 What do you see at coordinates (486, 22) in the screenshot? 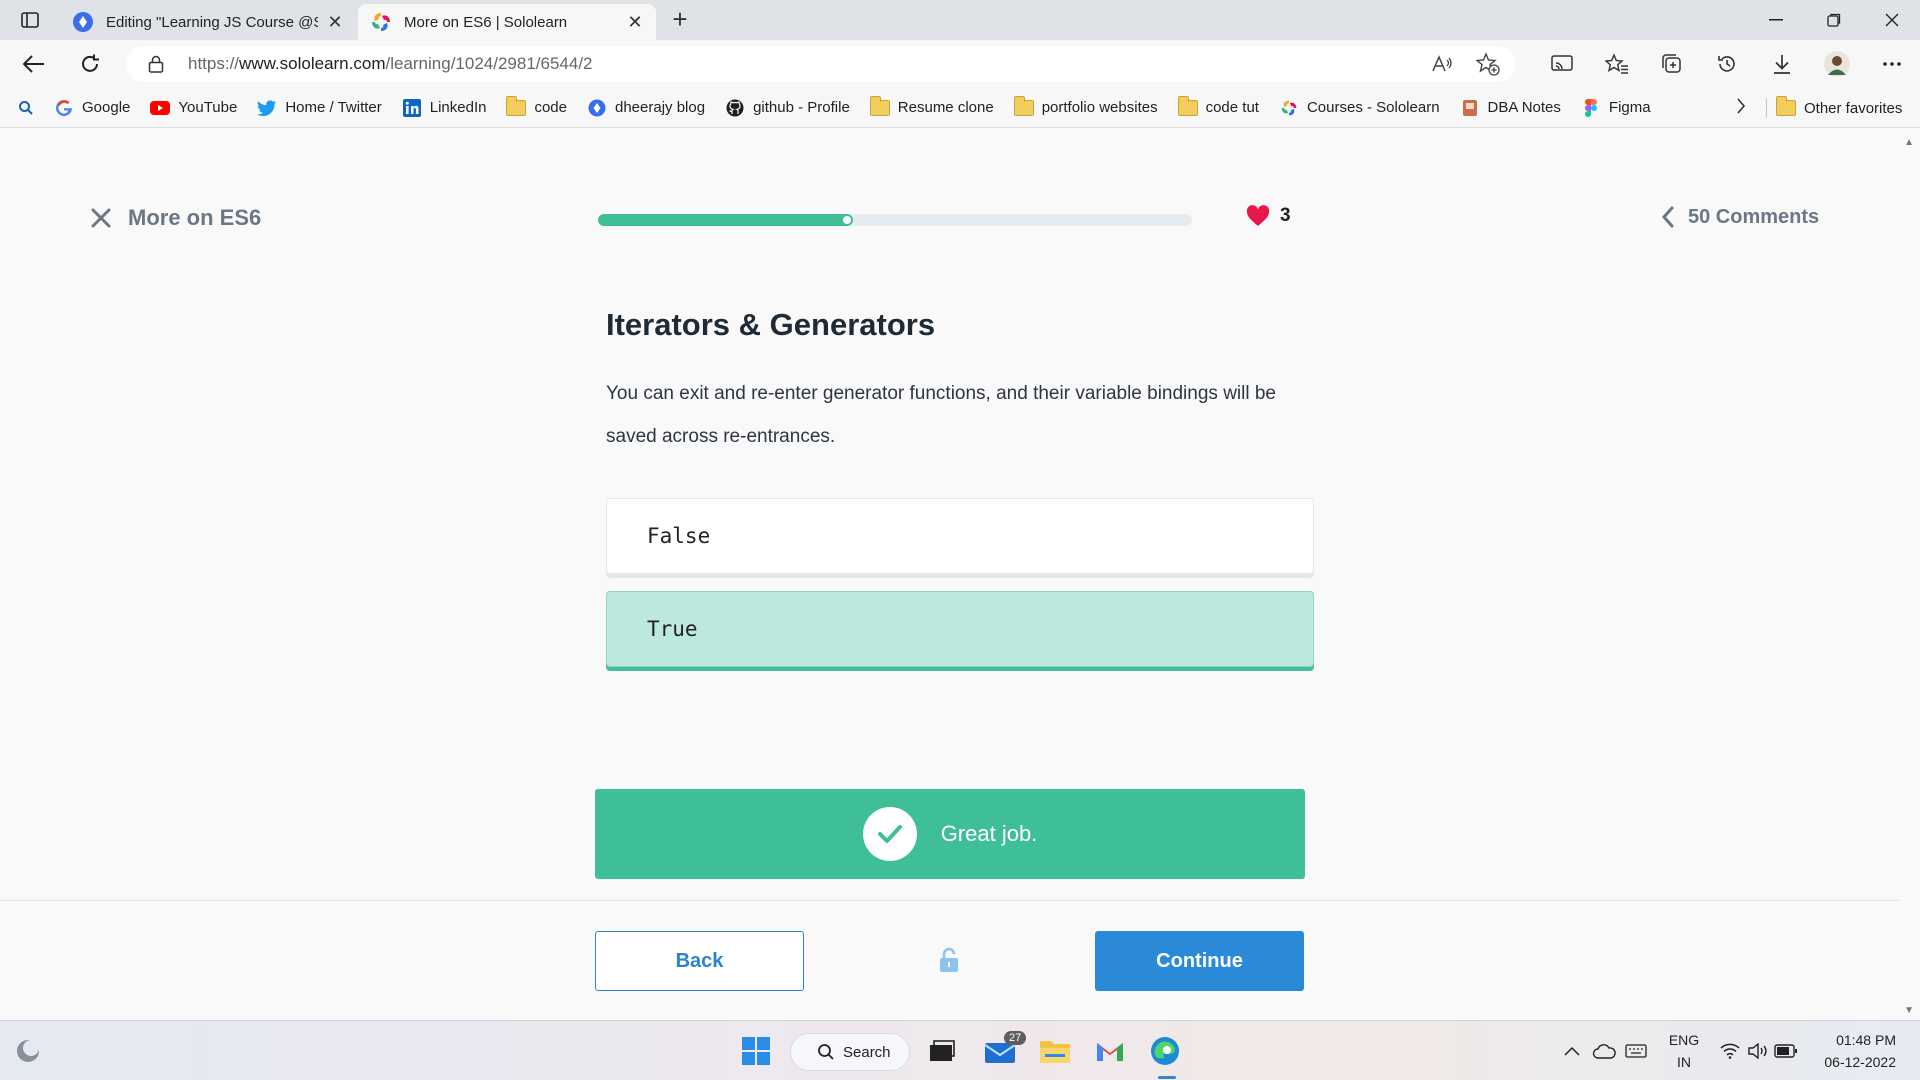
I see `tab-title: More on ES6 | Sololearn` at bounding box center [486, 22].